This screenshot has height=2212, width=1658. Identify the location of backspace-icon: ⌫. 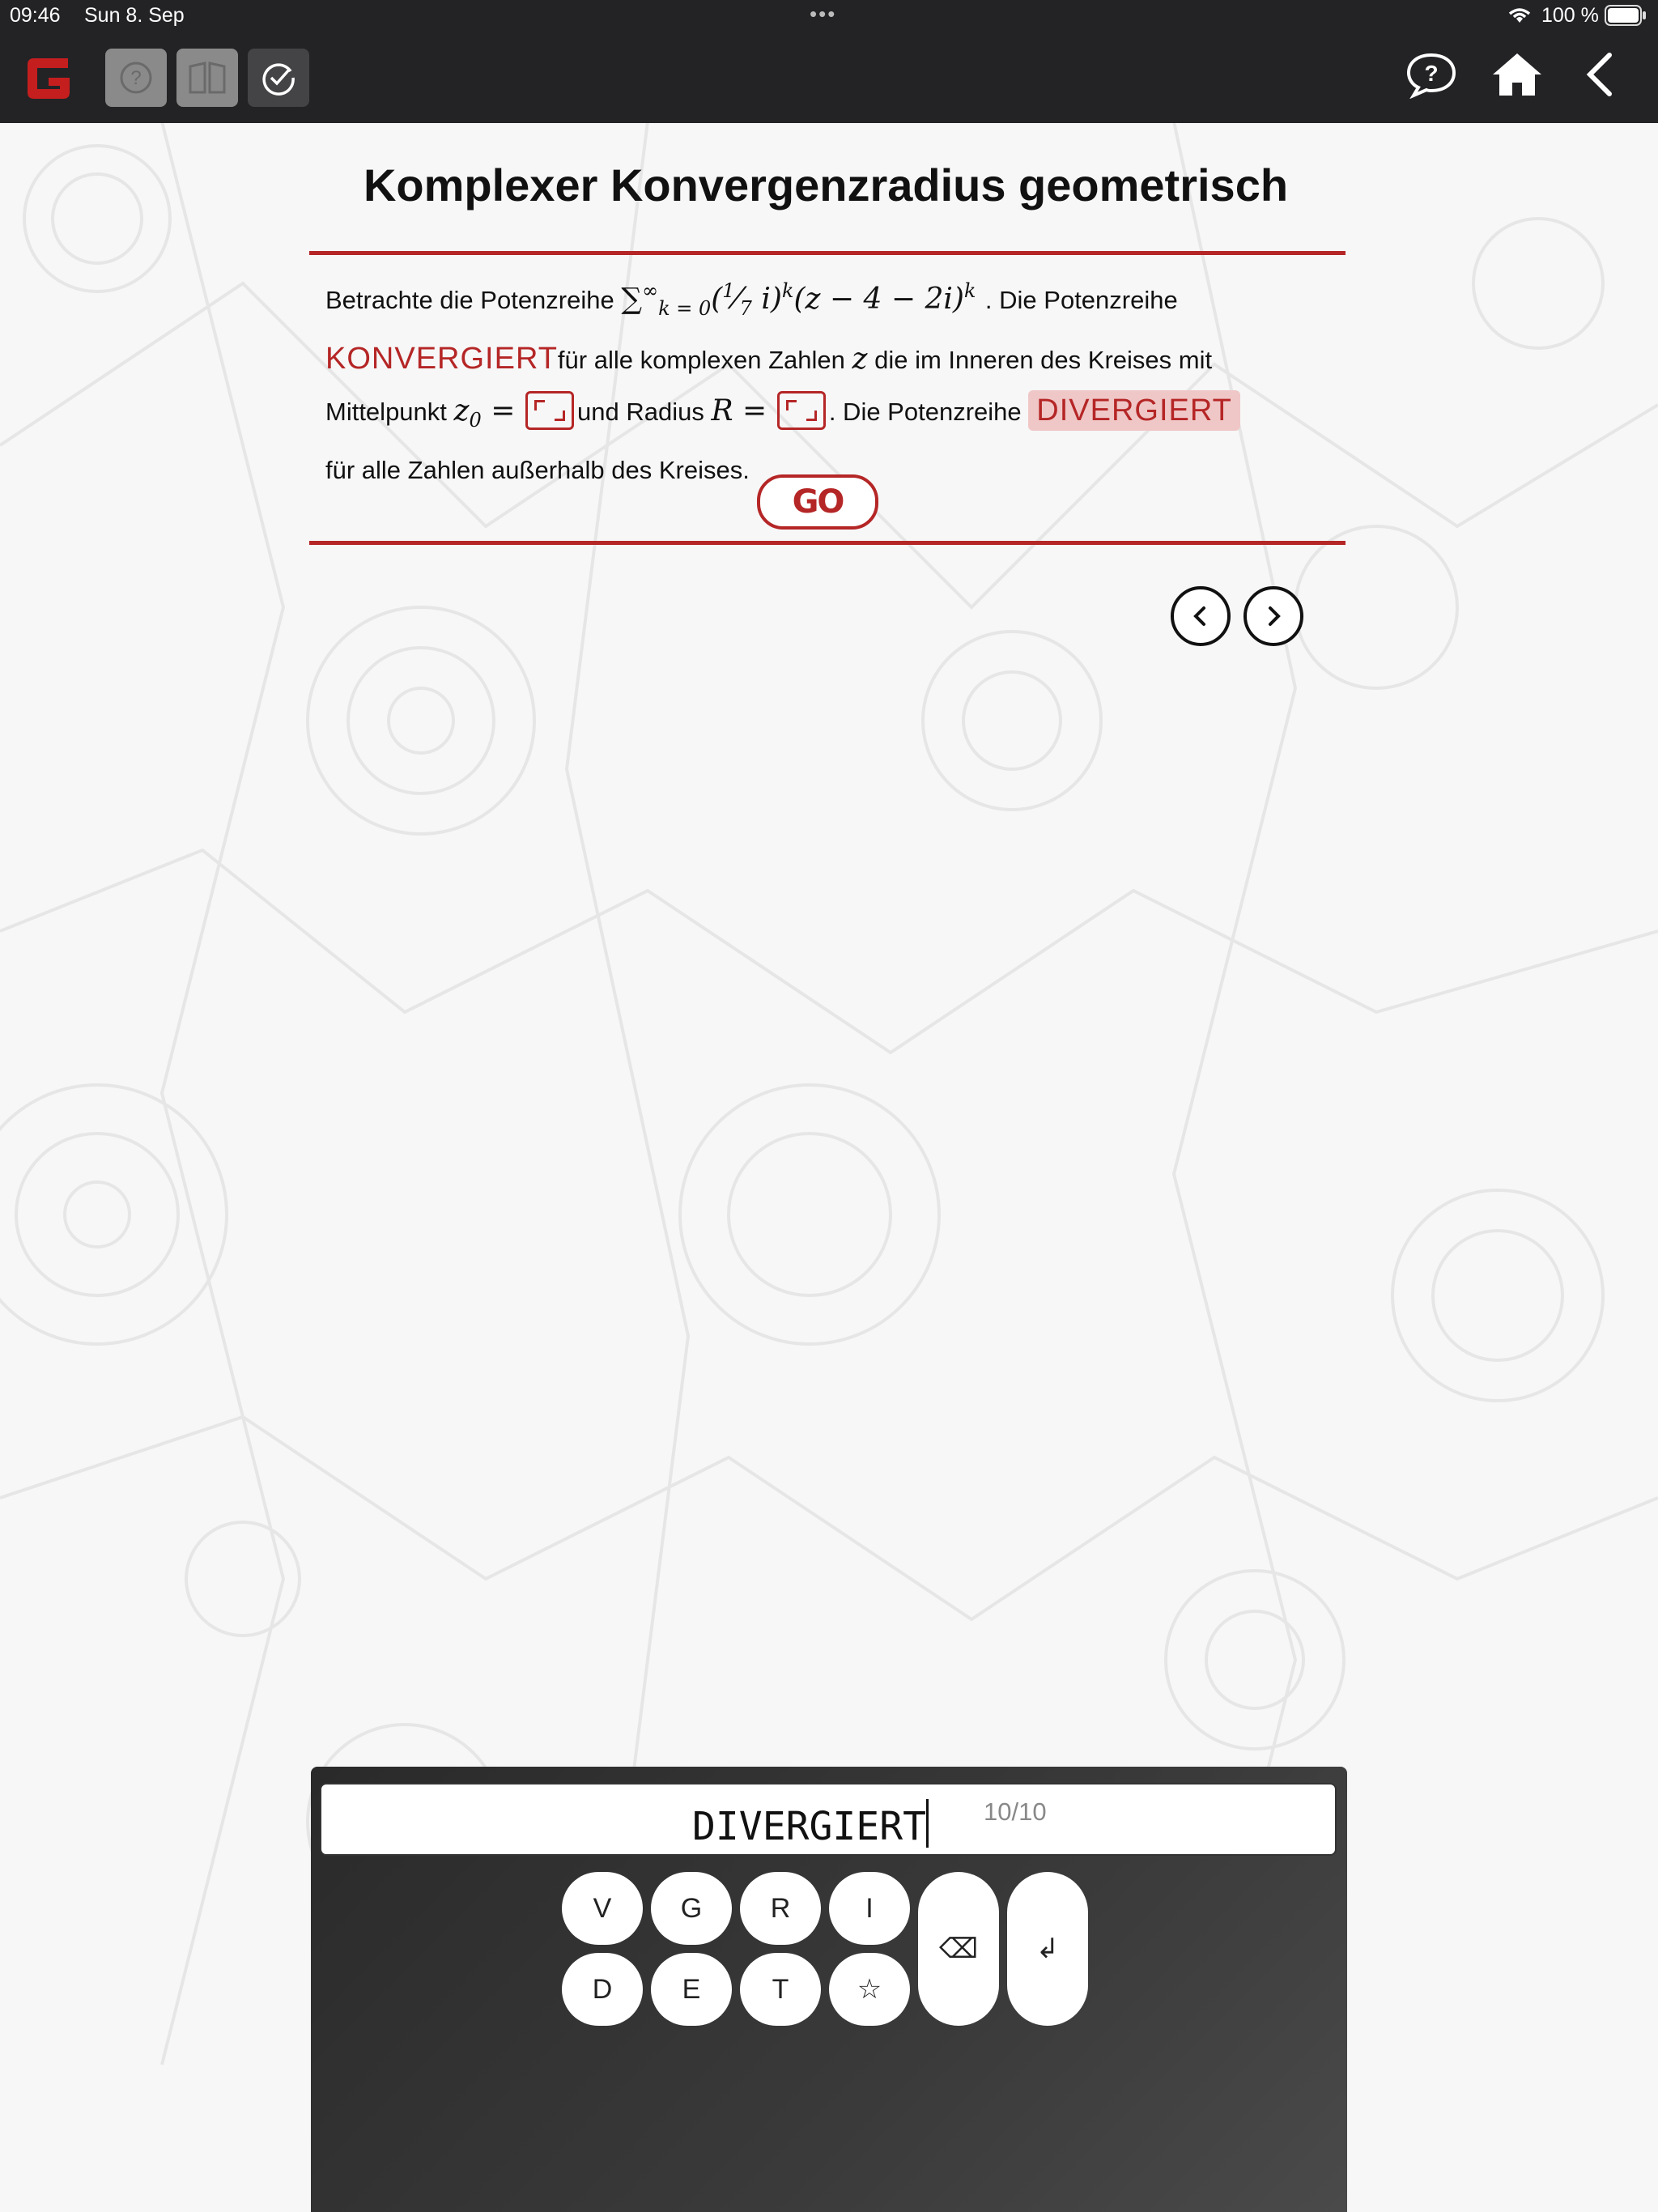
(958, 1948).